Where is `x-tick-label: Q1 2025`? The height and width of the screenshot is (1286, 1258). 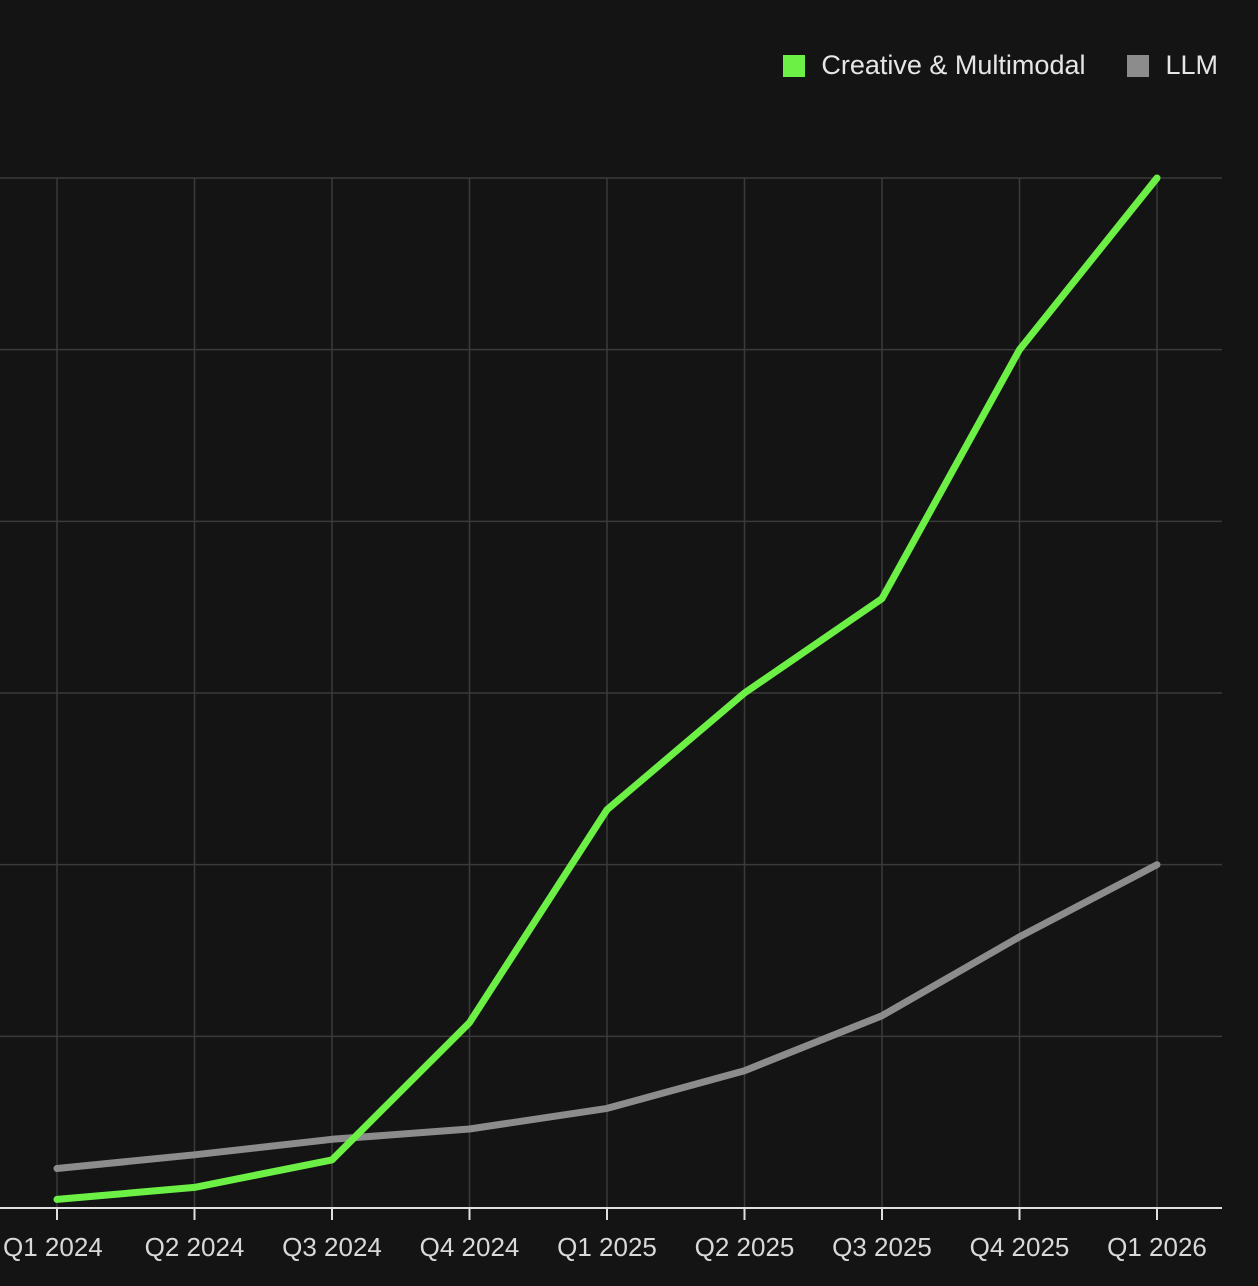
x-tick-label: Q1 2025 is located at coordinates (607, 1247).